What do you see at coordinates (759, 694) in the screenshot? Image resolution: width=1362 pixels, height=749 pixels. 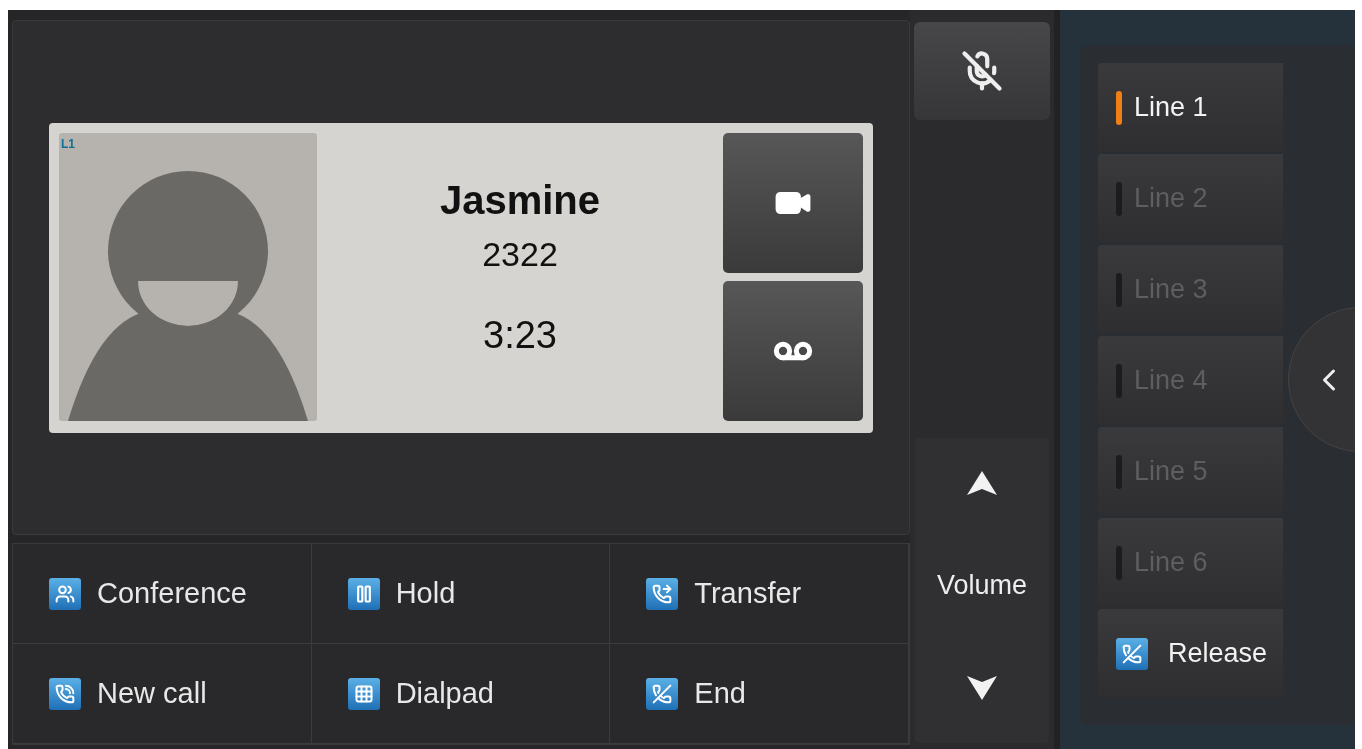 I see `action-button: End` at bounding box center [759, 694].